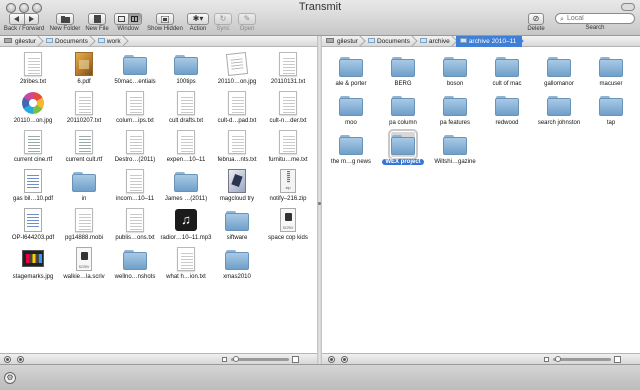 This screenshot has width=640, height=390. I want to click on file-item: 2tribes.txt, so click(33, 69).